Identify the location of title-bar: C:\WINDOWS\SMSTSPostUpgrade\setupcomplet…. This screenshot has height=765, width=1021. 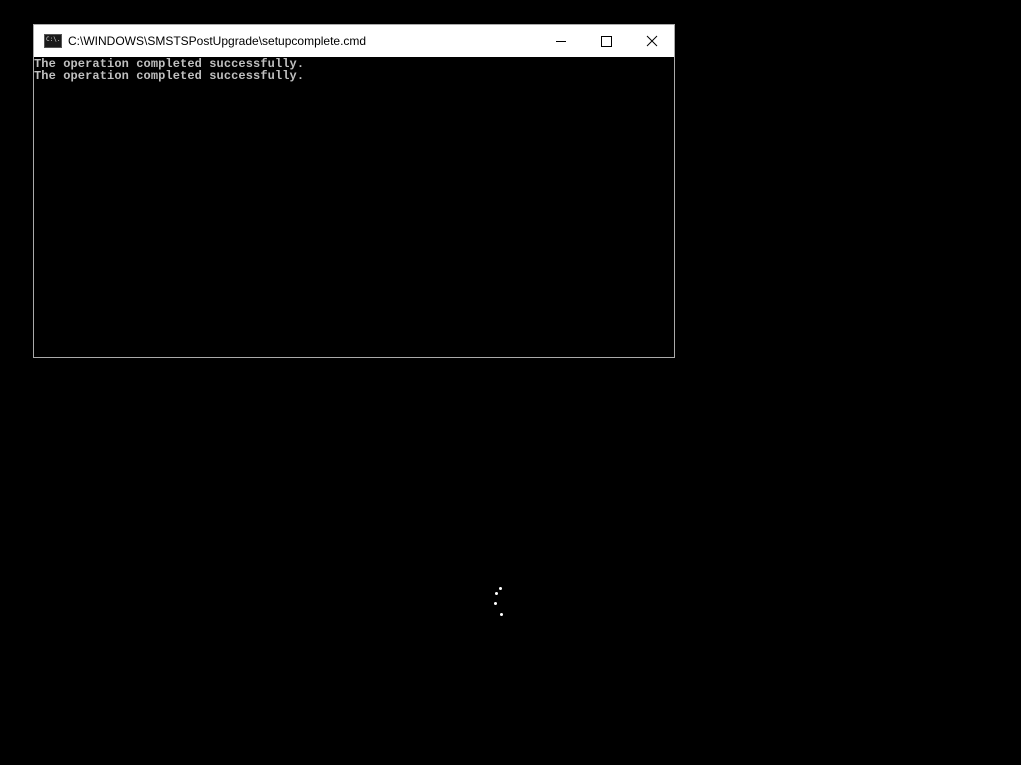
(354, 41).